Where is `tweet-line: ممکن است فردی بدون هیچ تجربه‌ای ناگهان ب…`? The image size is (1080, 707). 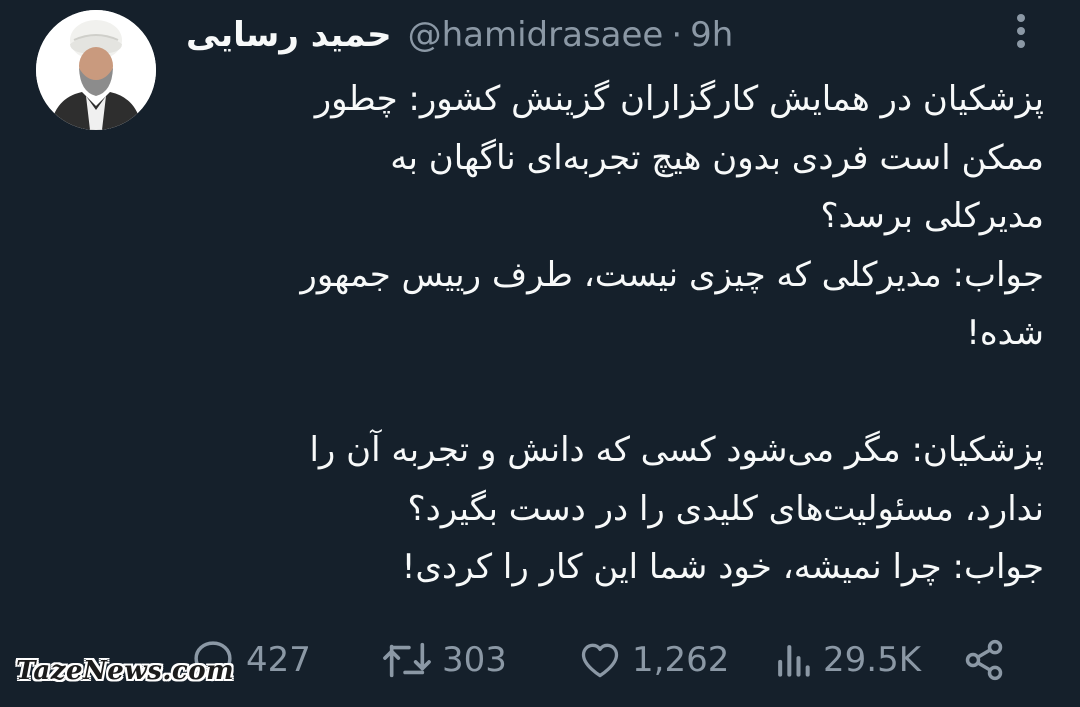
tweet-line: ممکن است فردی بدون هیچ تجربه‌ای ناگهان ب… is located at coordinates (717, 157).